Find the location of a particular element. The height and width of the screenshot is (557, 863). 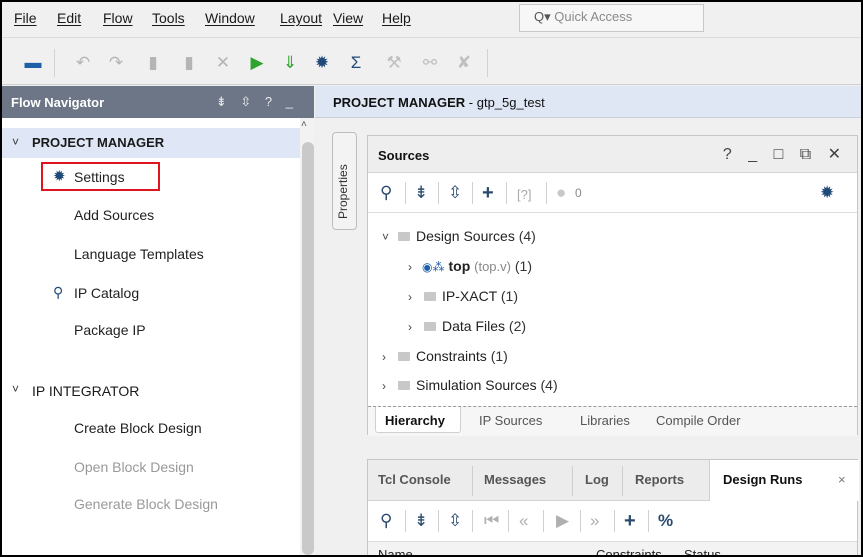

open-folder-icon: ▬ is located at coordinates (33, 63).